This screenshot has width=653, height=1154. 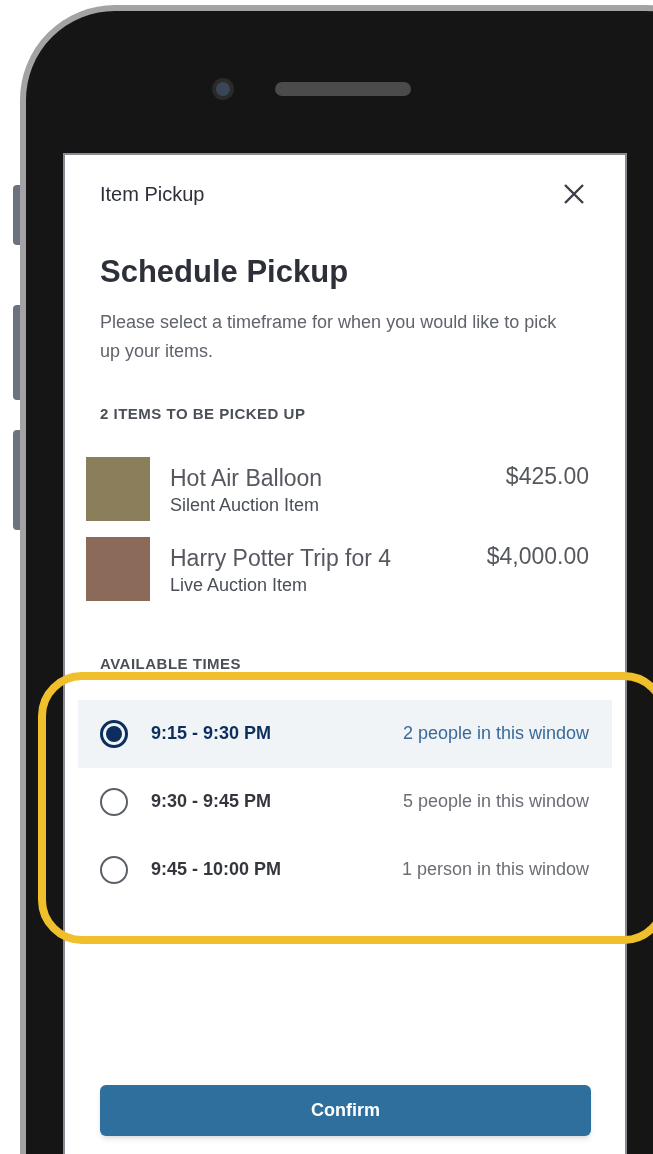 I want to click on modal-title: Item Pickup, so click(x=152, y=194).